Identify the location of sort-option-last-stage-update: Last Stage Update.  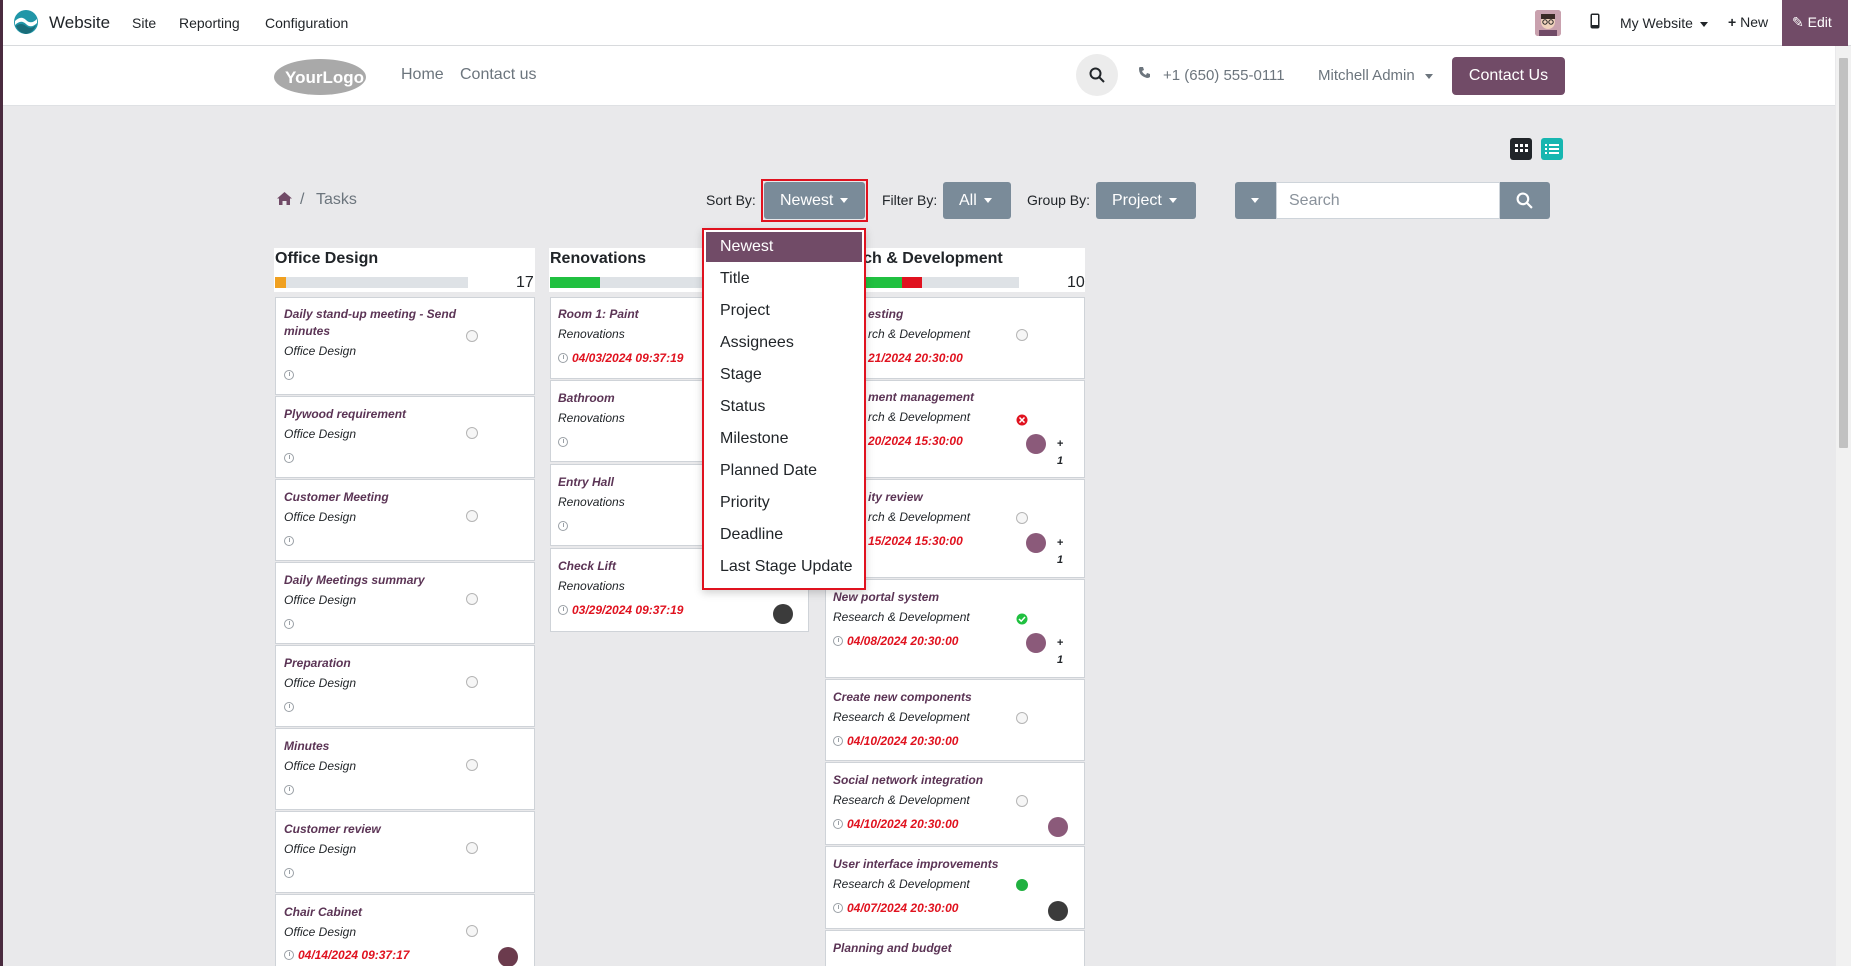
(784, 567).